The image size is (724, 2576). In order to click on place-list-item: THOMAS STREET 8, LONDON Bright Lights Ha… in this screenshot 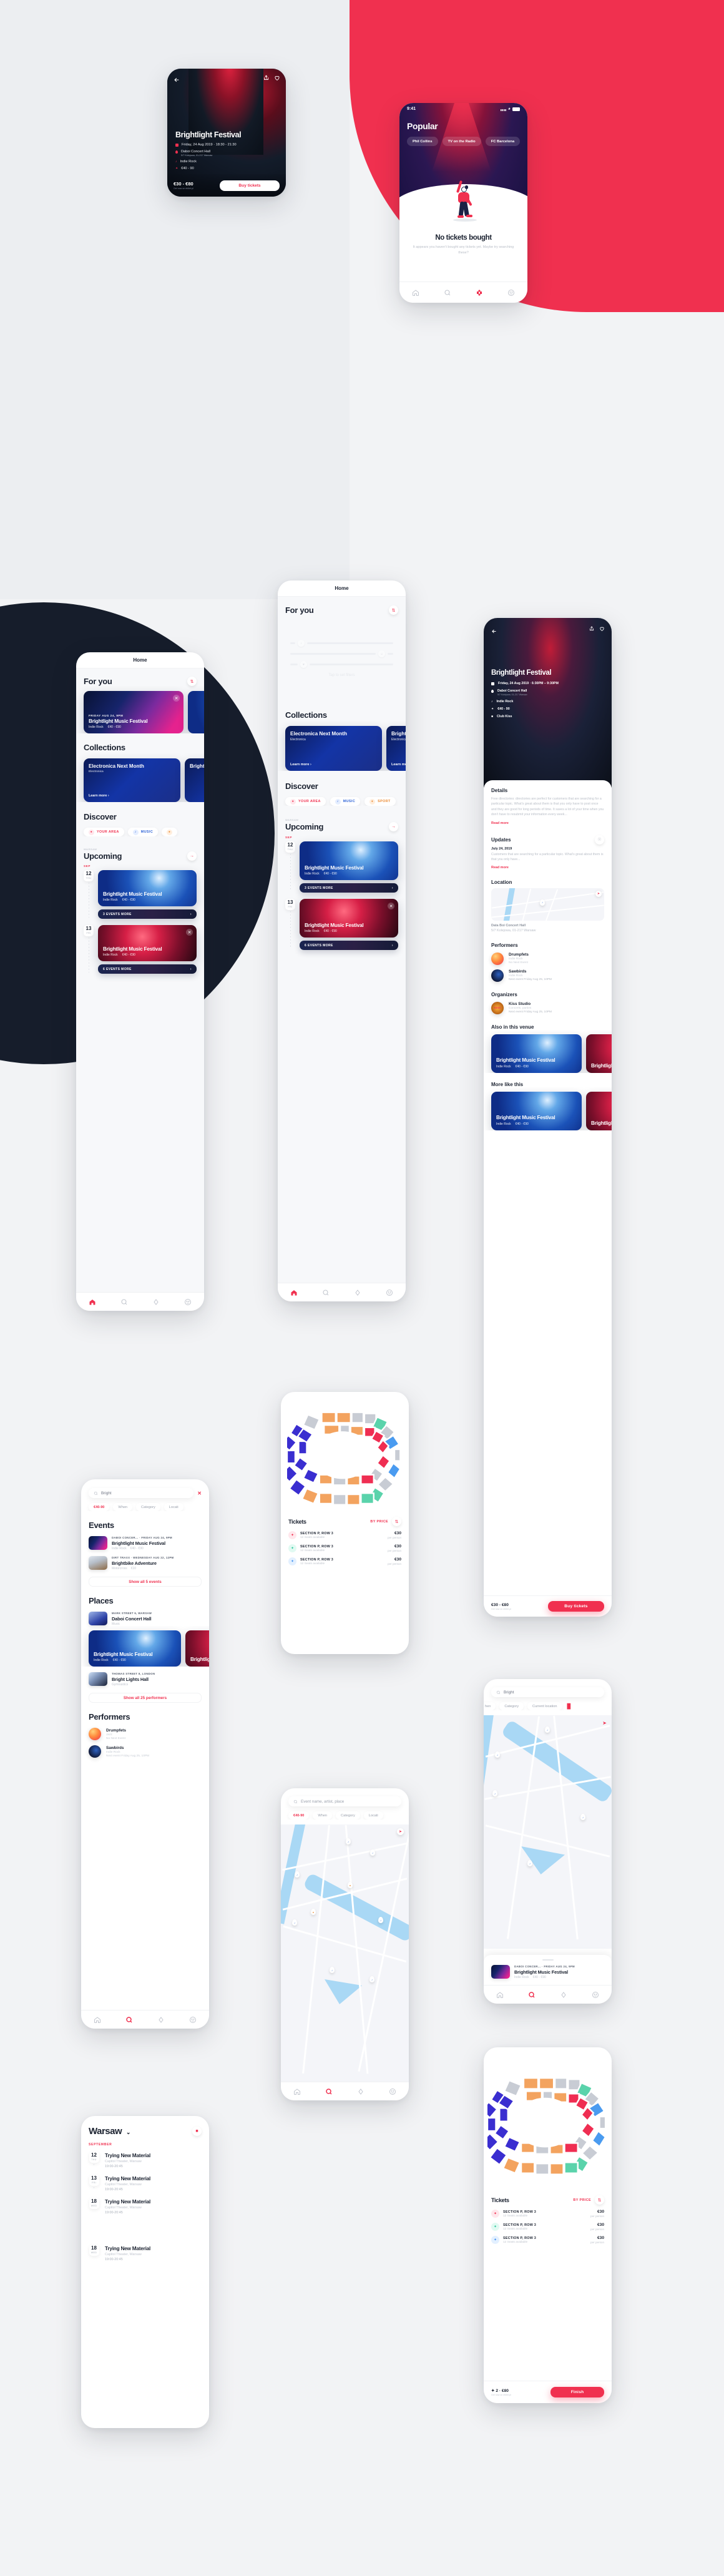, I will do `click(145, 1677)`.